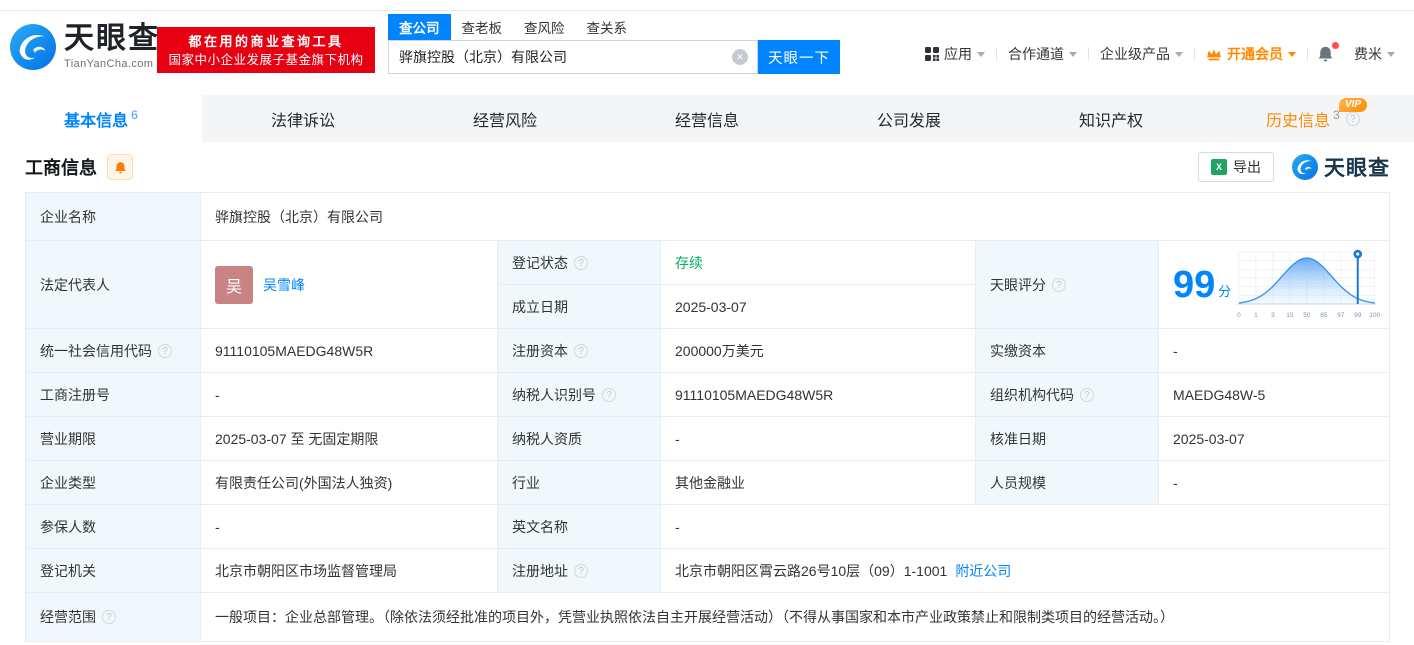 The height and width of the screenshot is (645, 1414). Describe the element at coordinates (1273, 314) in the screenshot. I see `svg-text: 3` at that location.